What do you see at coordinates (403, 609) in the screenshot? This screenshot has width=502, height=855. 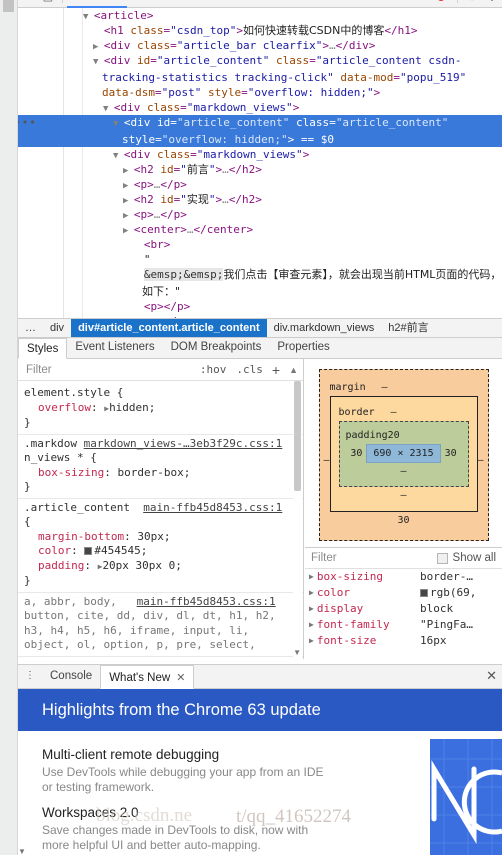 I see `computed-property-row: ▶ display block` at bounding box center [403, 609].